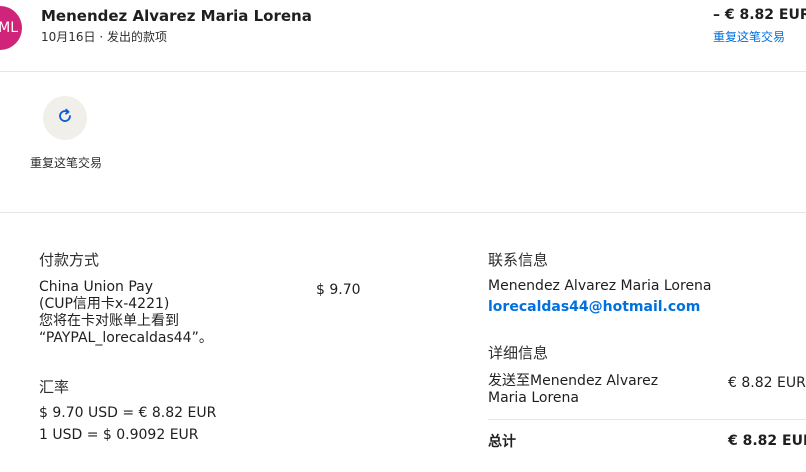 The width and height of the screenshot is (806, 472). What do you see at coordinates (573, 389) in the screenshot?
I see `sent-to-label: 发送至Menendez Alvarez Maria Lorena` at bounding box center [573, 389].